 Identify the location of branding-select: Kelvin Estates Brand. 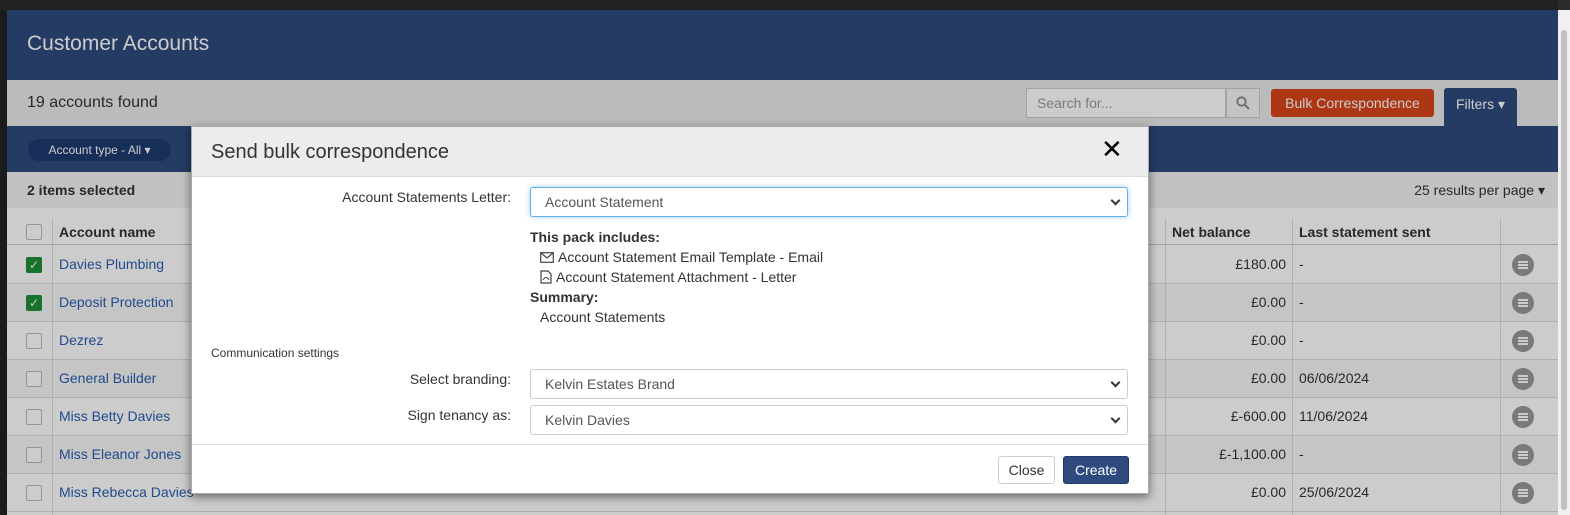
(829, 384).